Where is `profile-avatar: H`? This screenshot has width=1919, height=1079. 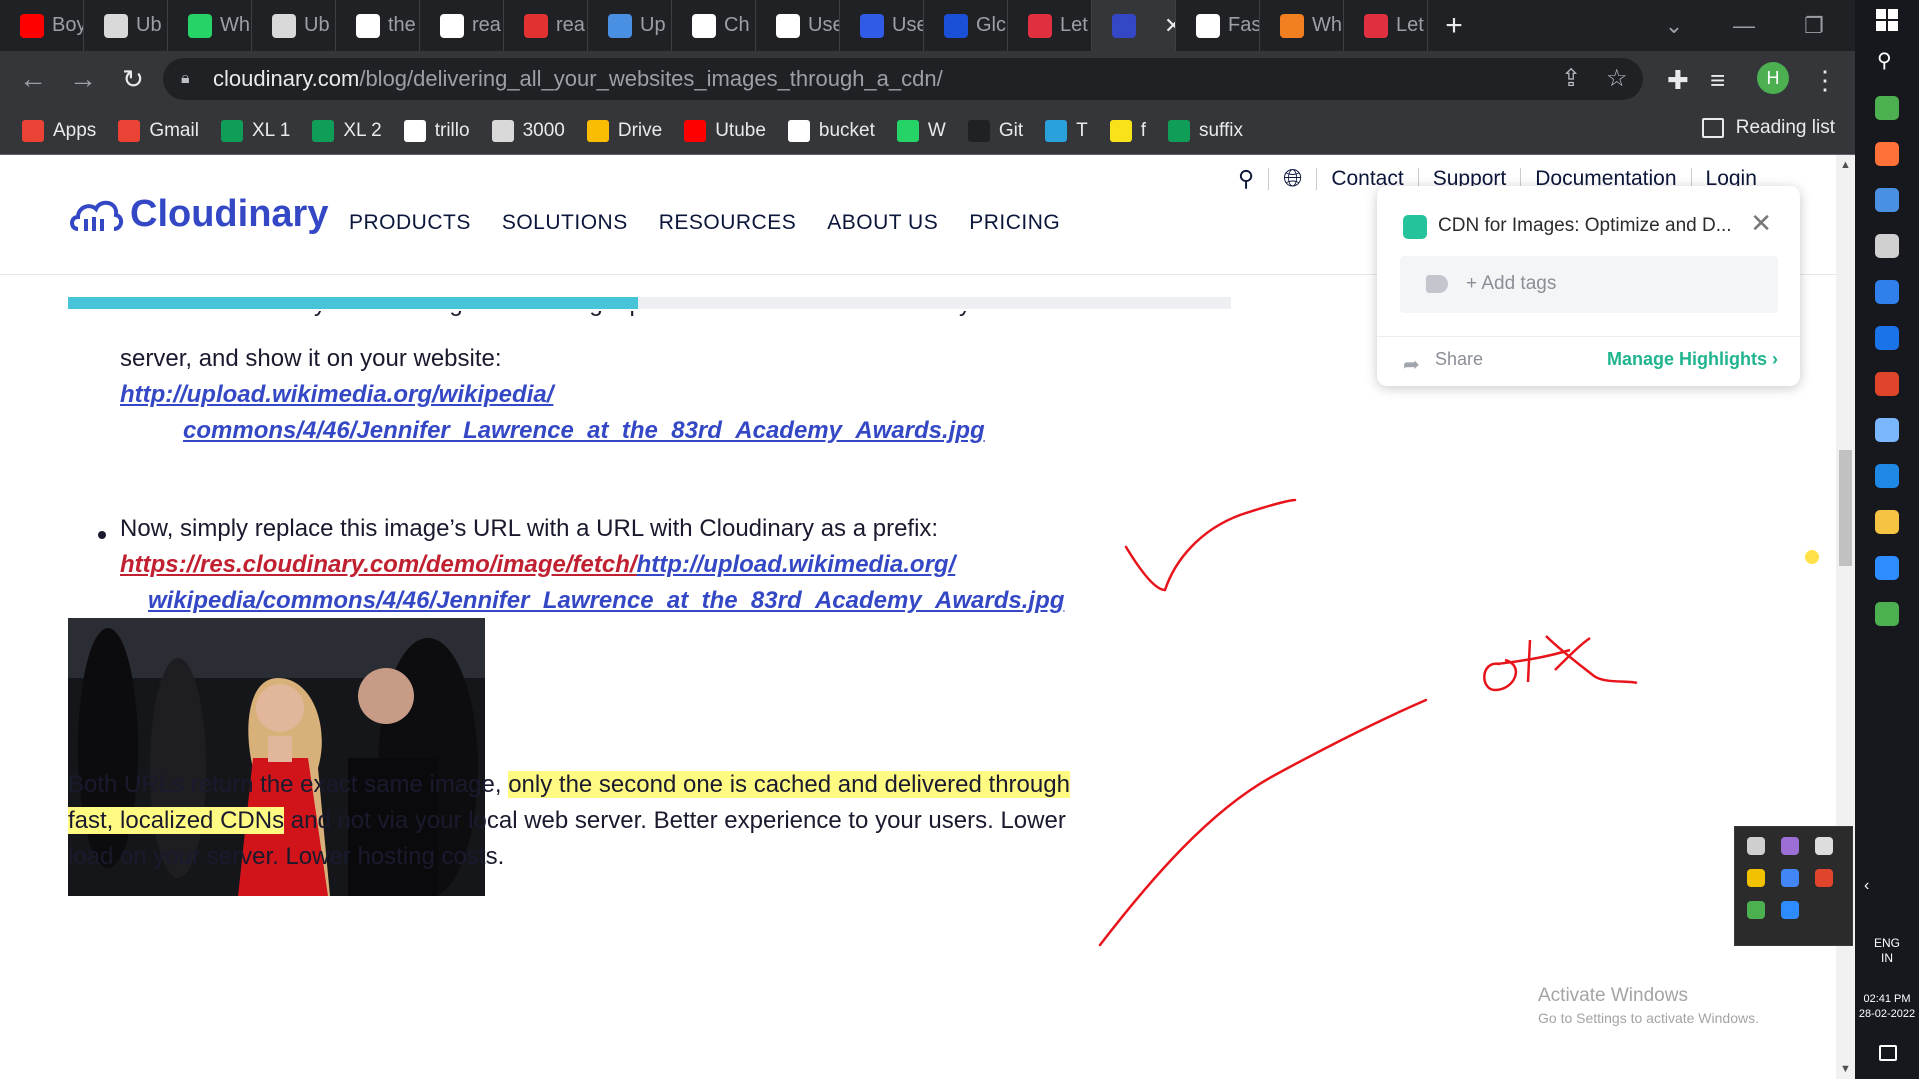 profile-avatar: H is located at coordinates (1773, 78).